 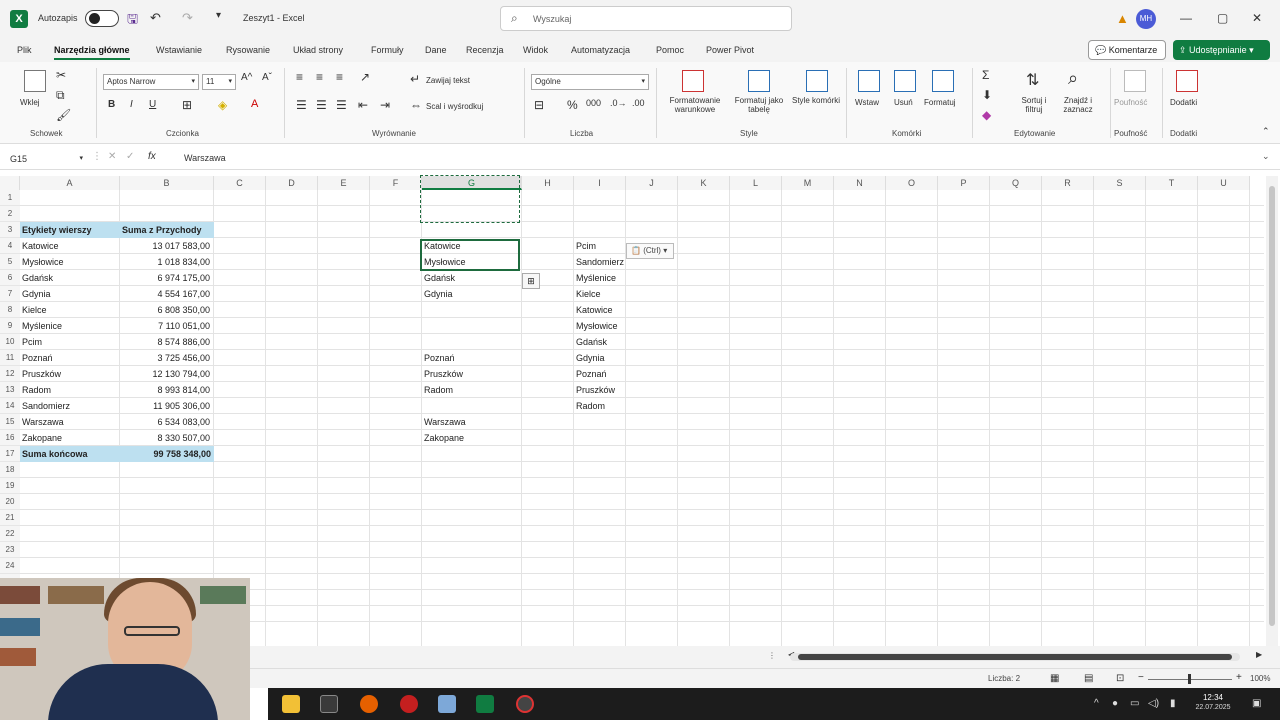 What do you see at coordinates (70, 390) in the screenshot?
I see `pivot-row-label: Radom` at bounding box center [70, 390].